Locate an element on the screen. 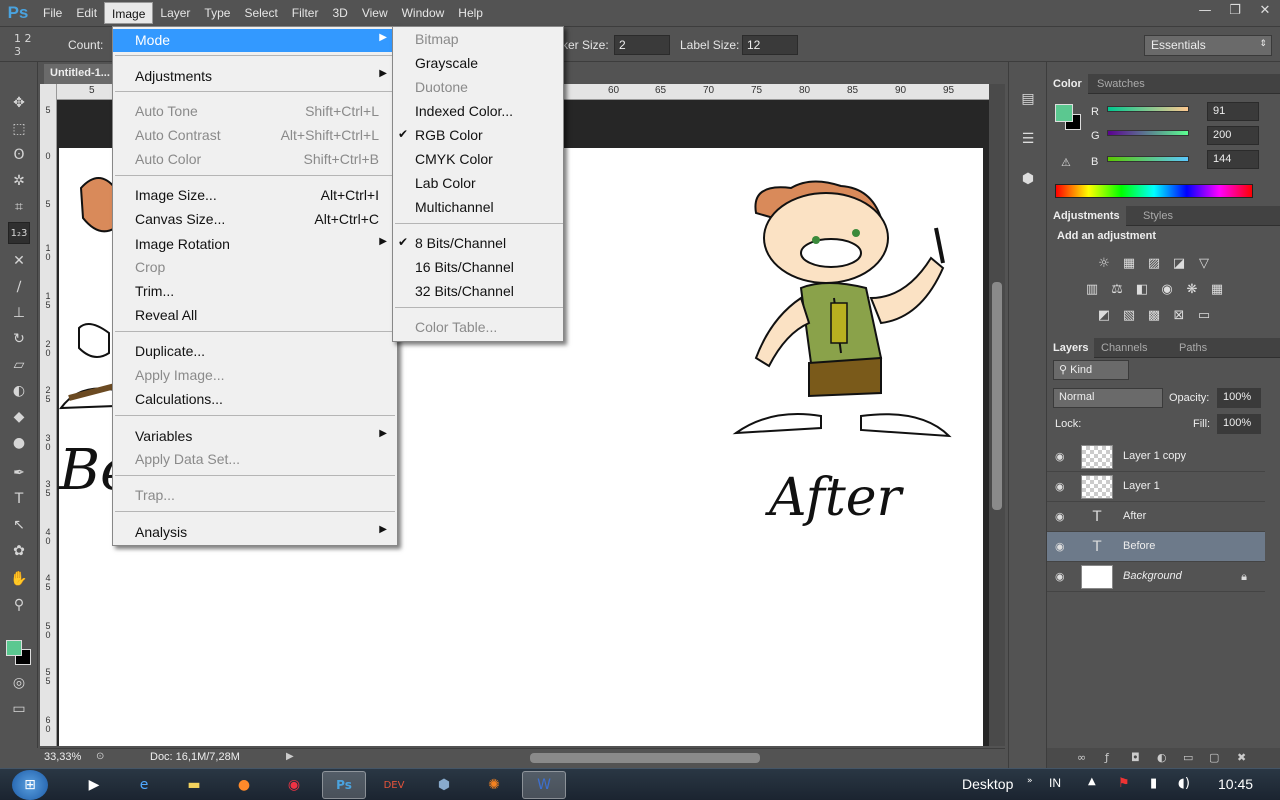 The width and height of the screenshot is (1280, 800). menu-item-auto-color: Auto Color Shift+Ctrl+B is located at coordinates (255, 159).